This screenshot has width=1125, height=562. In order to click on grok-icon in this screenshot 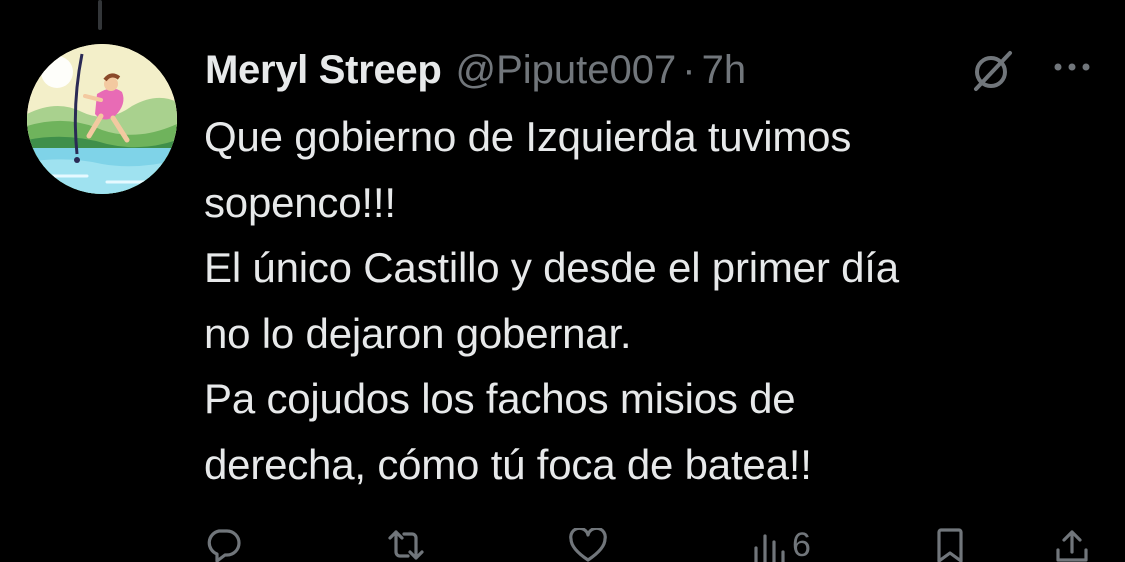, I will do `click(993, 70)`.